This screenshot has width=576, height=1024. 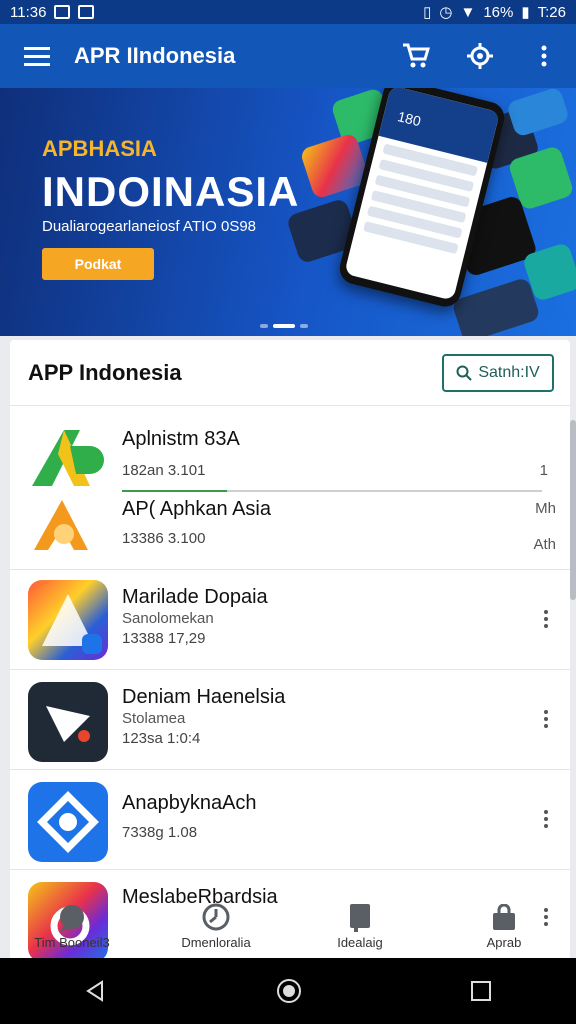 What do you see at coordinates (160, 832) in the screenshot?
I see `app-meta: 7338g 1.08` at bounding box center [160, 832].